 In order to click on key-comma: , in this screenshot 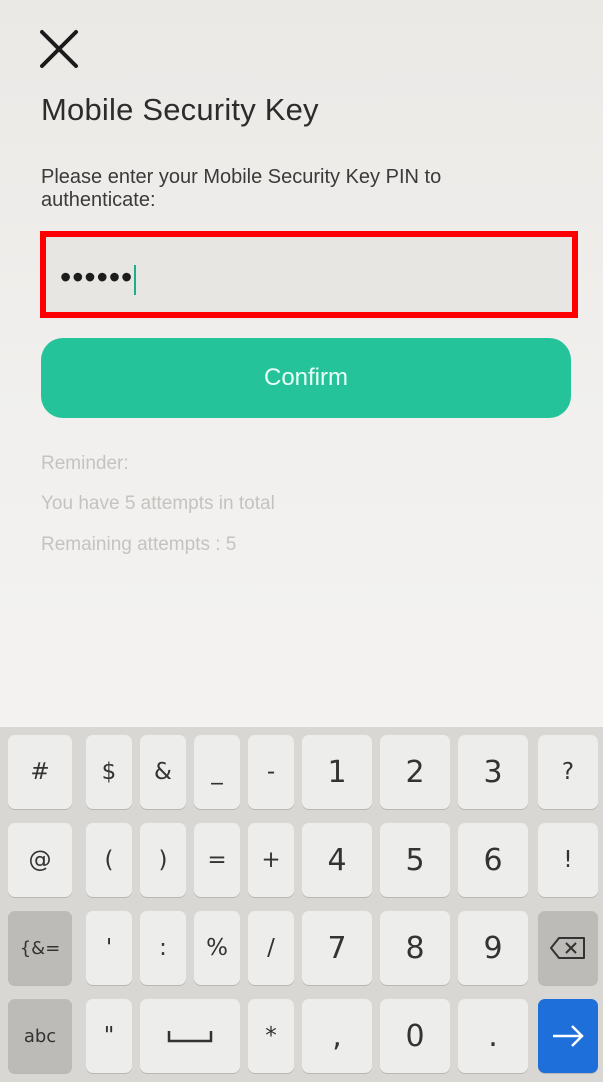, I will do `click(337, 1036)`.